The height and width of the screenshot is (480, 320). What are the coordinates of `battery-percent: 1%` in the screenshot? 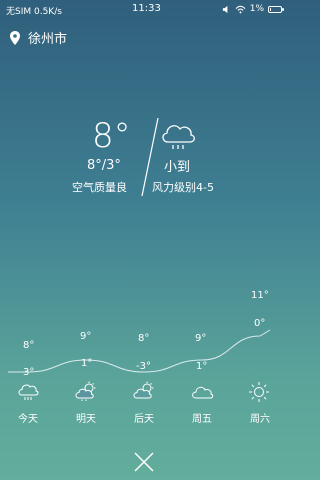 It's located at (256, 9).